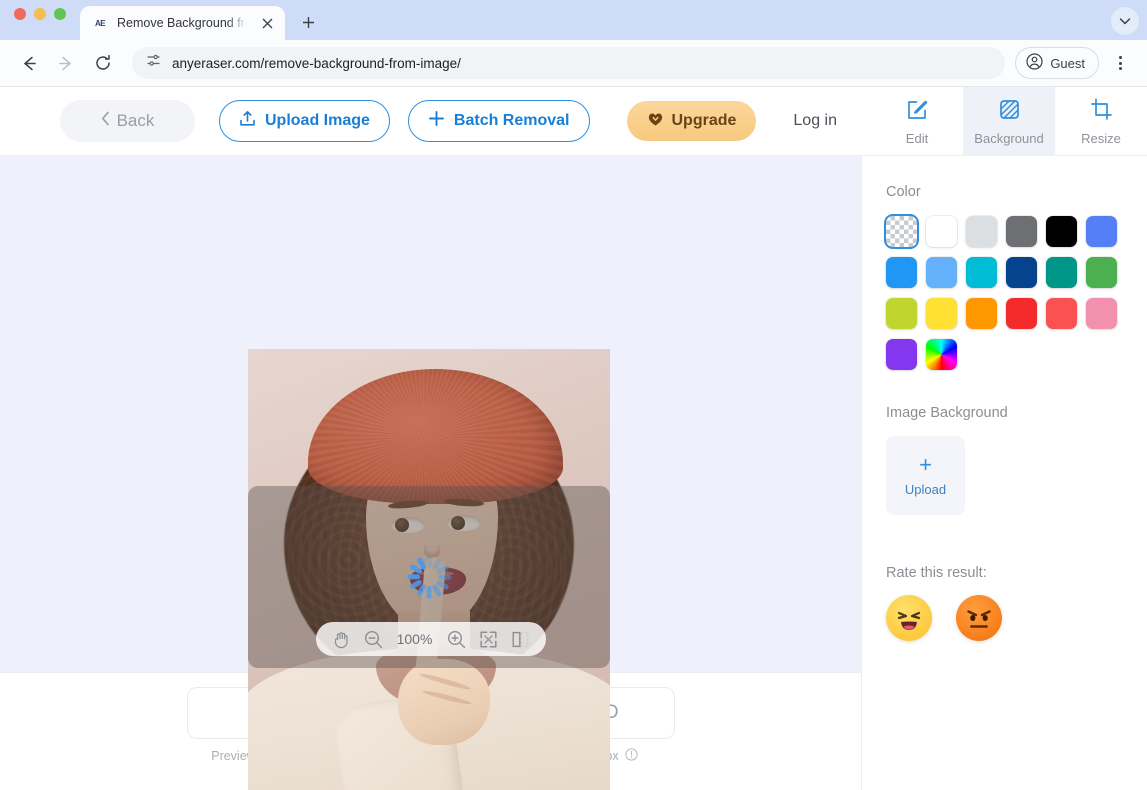  Describe the element at coordinates (1021, 231) in the screenshot. I see `swatch-dark-gray` at that location.